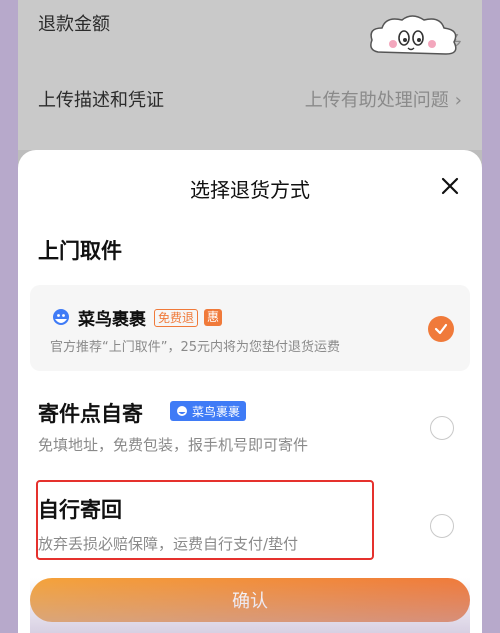 The image size is (500, 633). What do you see at coordinates (74, 24) in the screenshot?
I see `refund-amount-label: 退款金额` at bounding box center [74, 24].